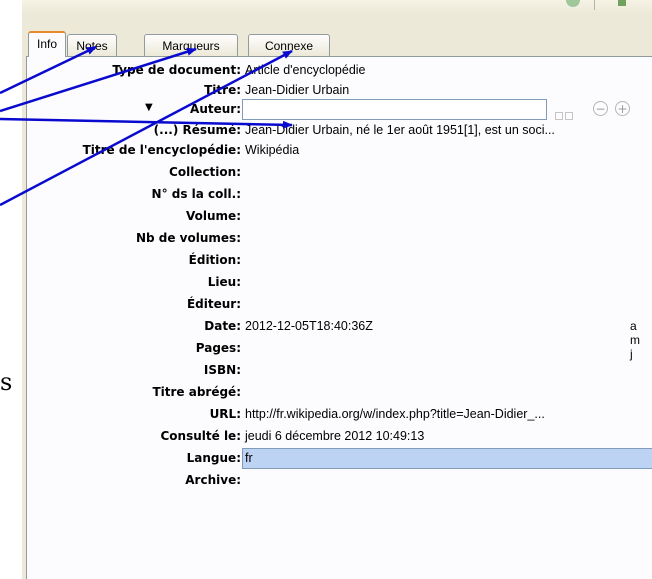 The height and width of the screenshot is (579, 652). What do you see at coordinates (339, 392) in the screenshot?
I see `field-row-short-title: Titre abrégé:` at bounding box center [339, 392].